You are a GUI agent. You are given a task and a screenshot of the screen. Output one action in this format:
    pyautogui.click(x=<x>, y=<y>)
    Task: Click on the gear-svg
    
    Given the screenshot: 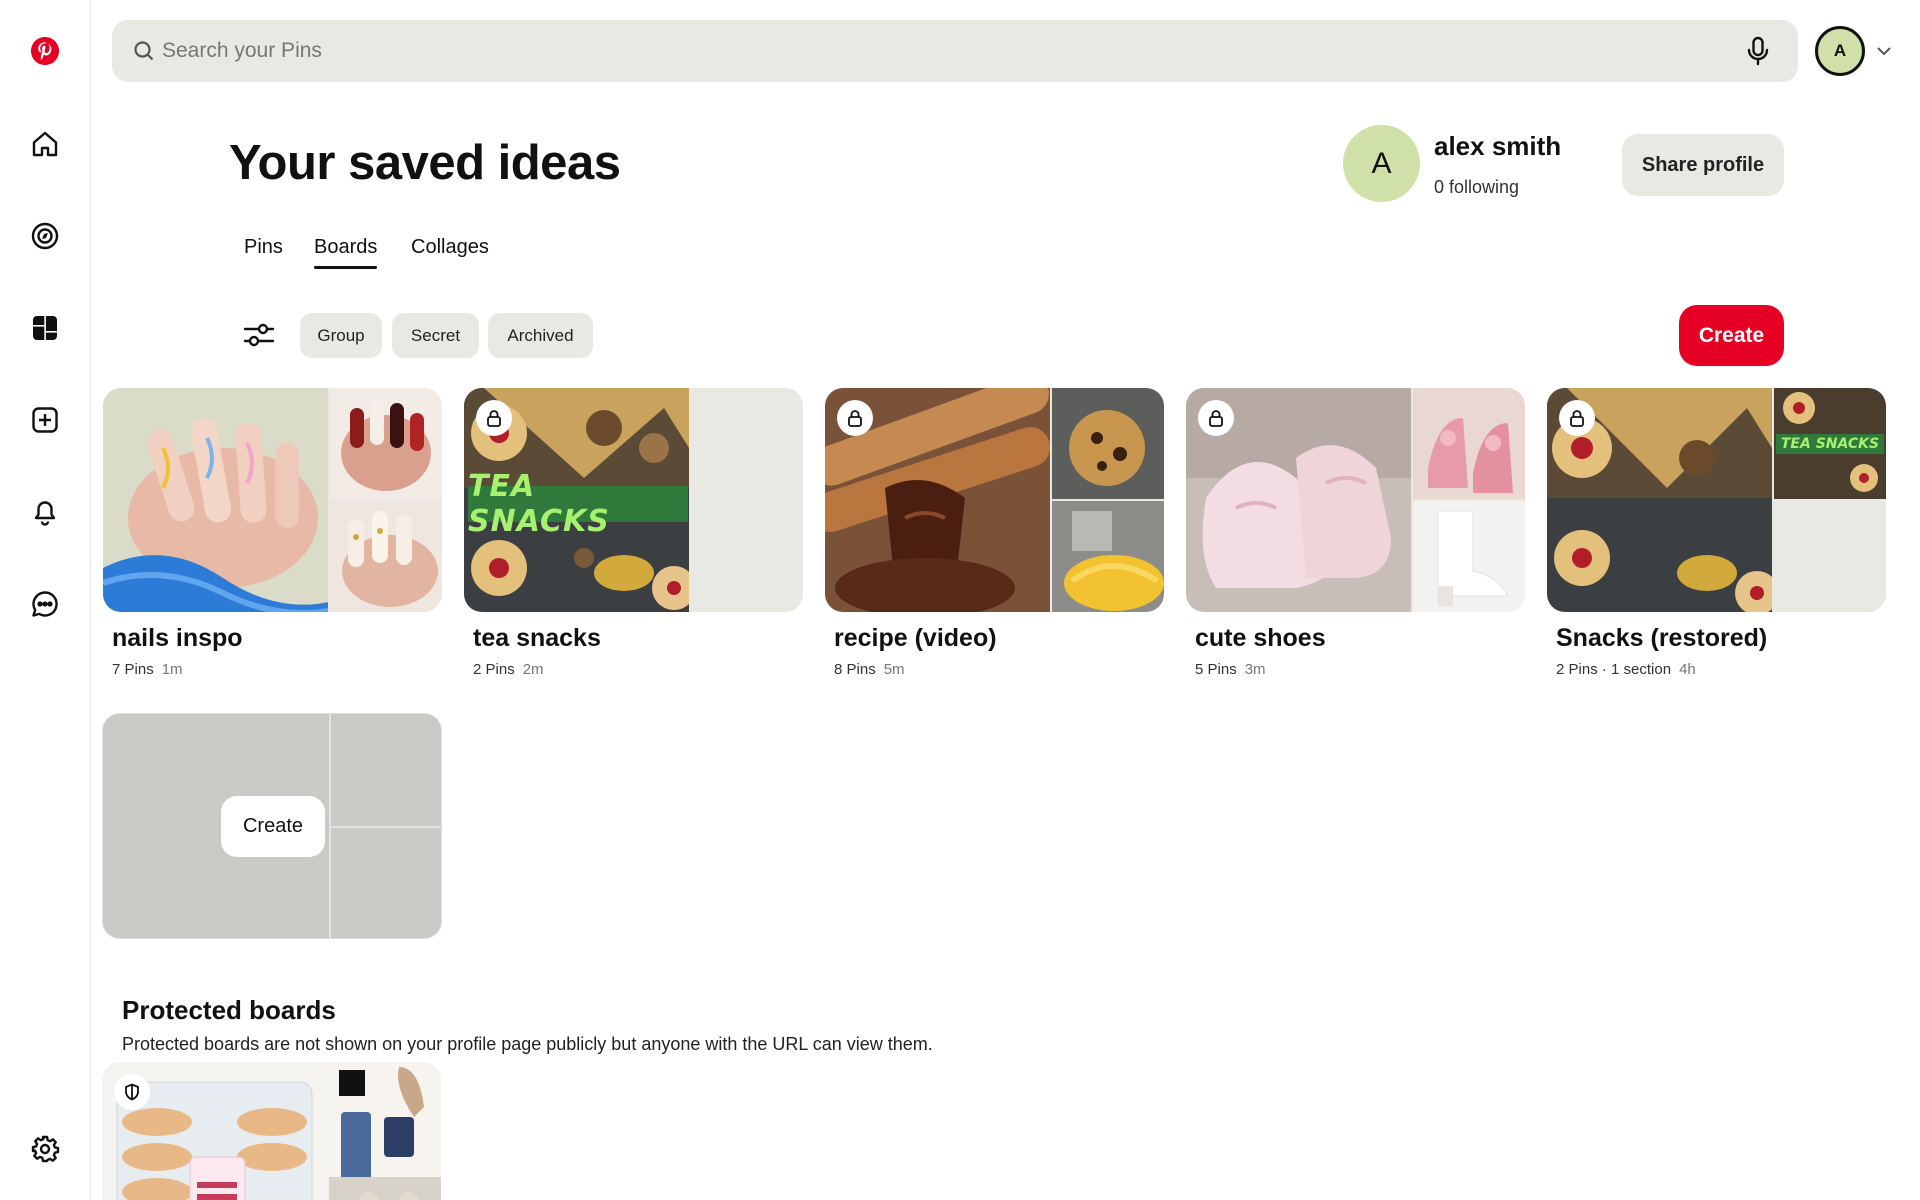 What is the action you would take?
    pyautogui.click(x=45, y=1149)
    